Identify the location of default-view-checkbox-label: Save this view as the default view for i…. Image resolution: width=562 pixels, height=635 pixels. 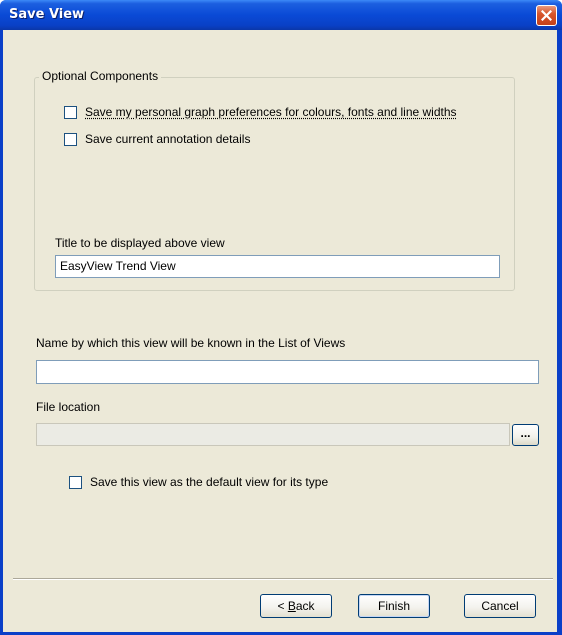
(209, 482).